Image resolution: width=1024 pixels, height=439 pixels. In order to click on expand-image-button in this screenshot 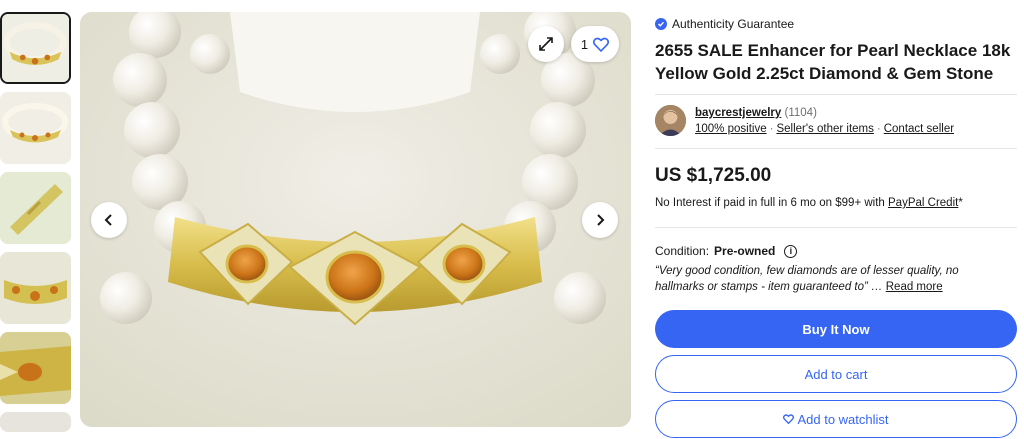, I will do `click(546, 44)`.